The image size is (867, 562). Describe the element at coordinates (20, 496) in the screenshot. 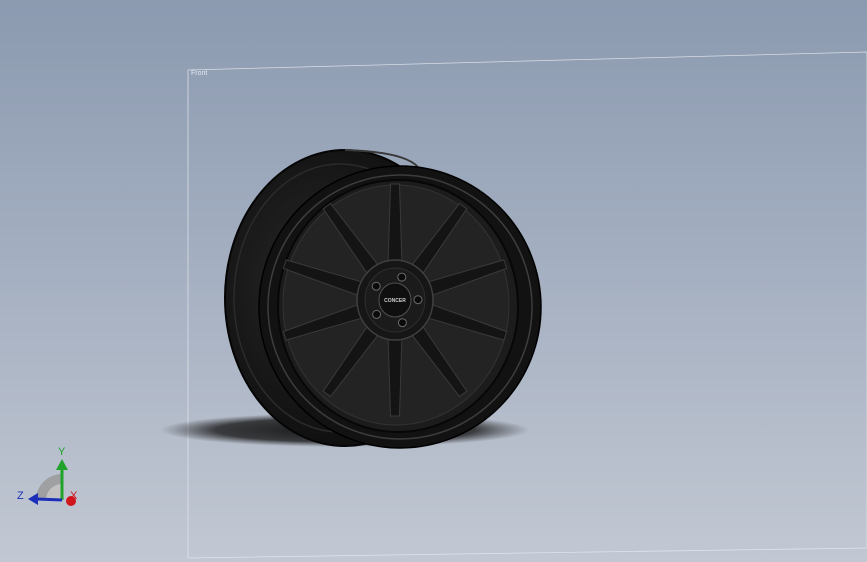

I see `z-axis-label: Z` at that location.